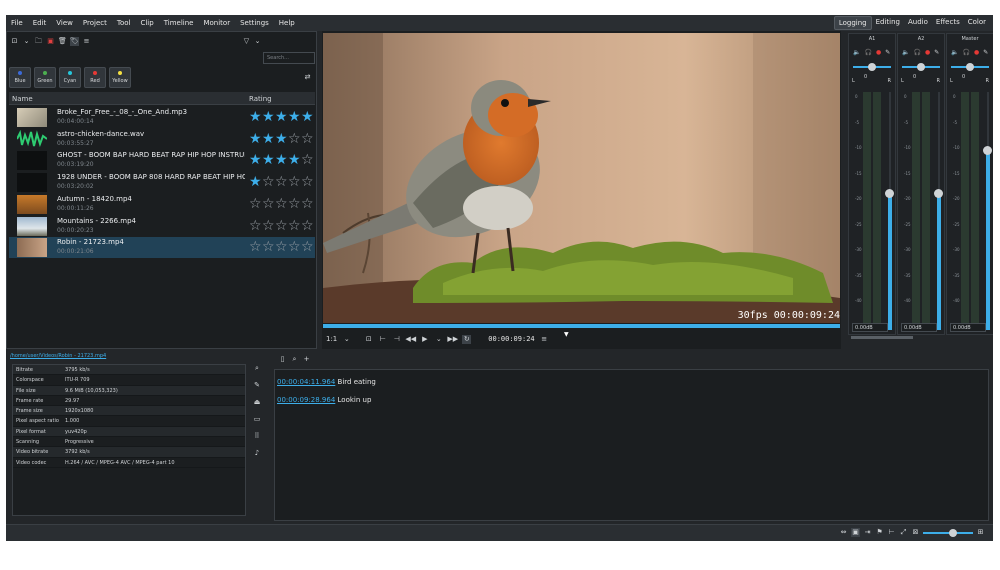  I want to click on tag-yellow: Yellow, so click(120, 77).